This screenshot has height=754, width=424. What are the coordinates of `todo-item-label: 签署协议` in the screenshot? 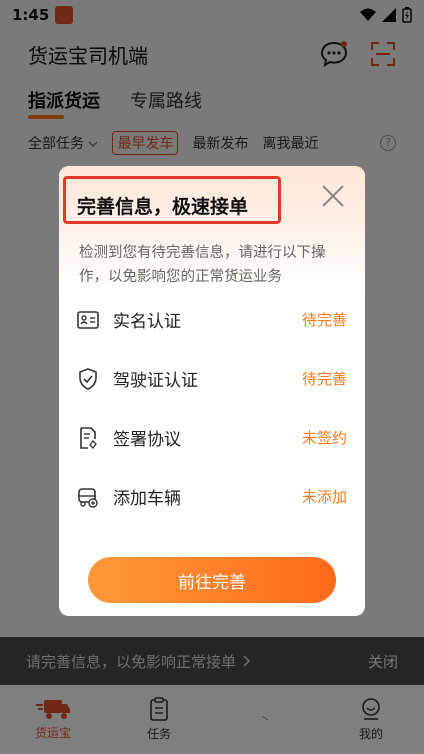 It's located at (147, 440).